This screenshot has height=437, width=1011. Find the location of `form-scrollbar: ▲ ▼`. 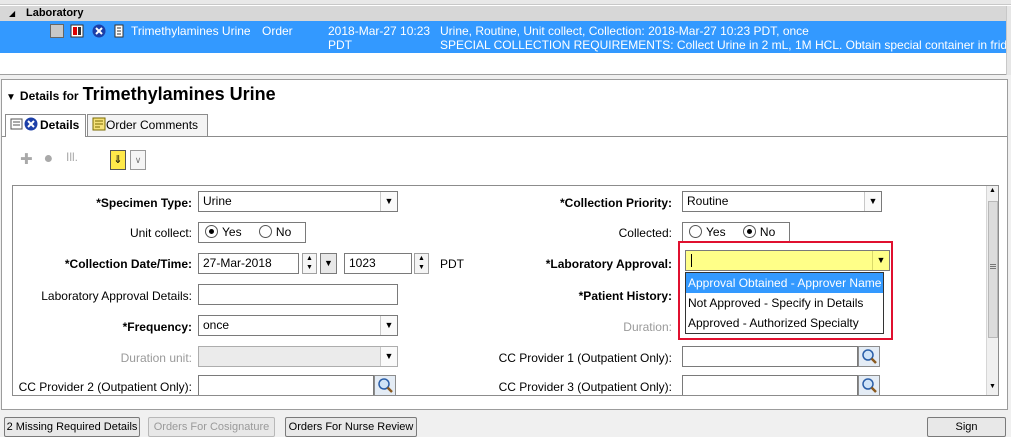

form-scrollbar: ▲ ▼ is located at coordinates (992, 290).